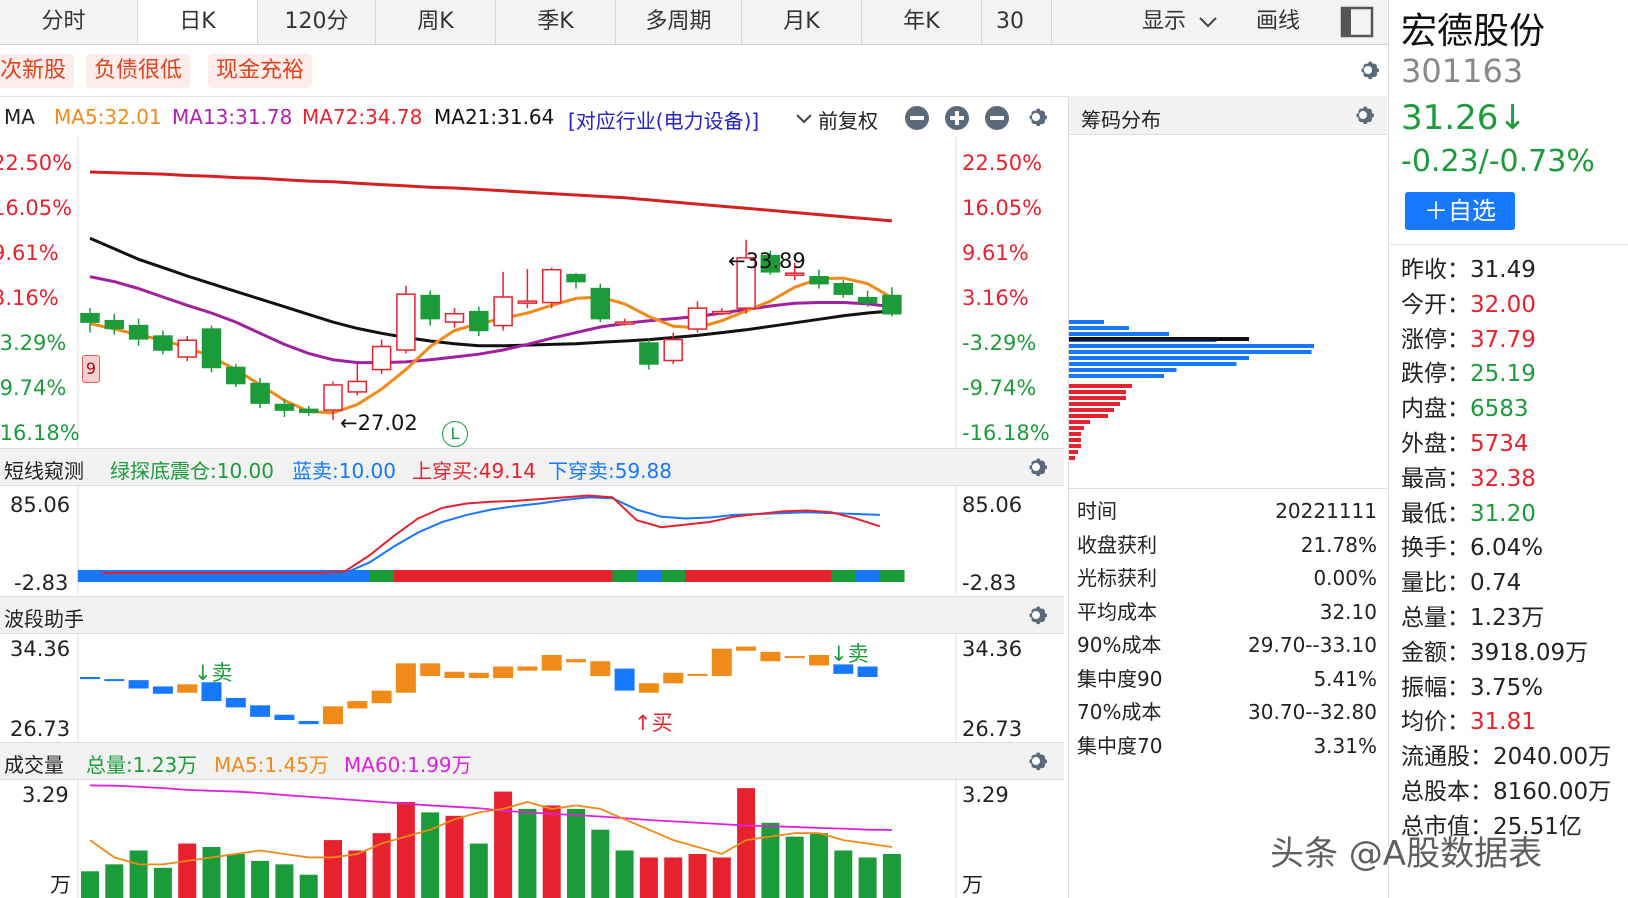 The width and height of the screenshot is (1628, 898). Describe the element at coordinates (1357, 22) in the screenshot. I see `layout-toggle-icon` at that location.